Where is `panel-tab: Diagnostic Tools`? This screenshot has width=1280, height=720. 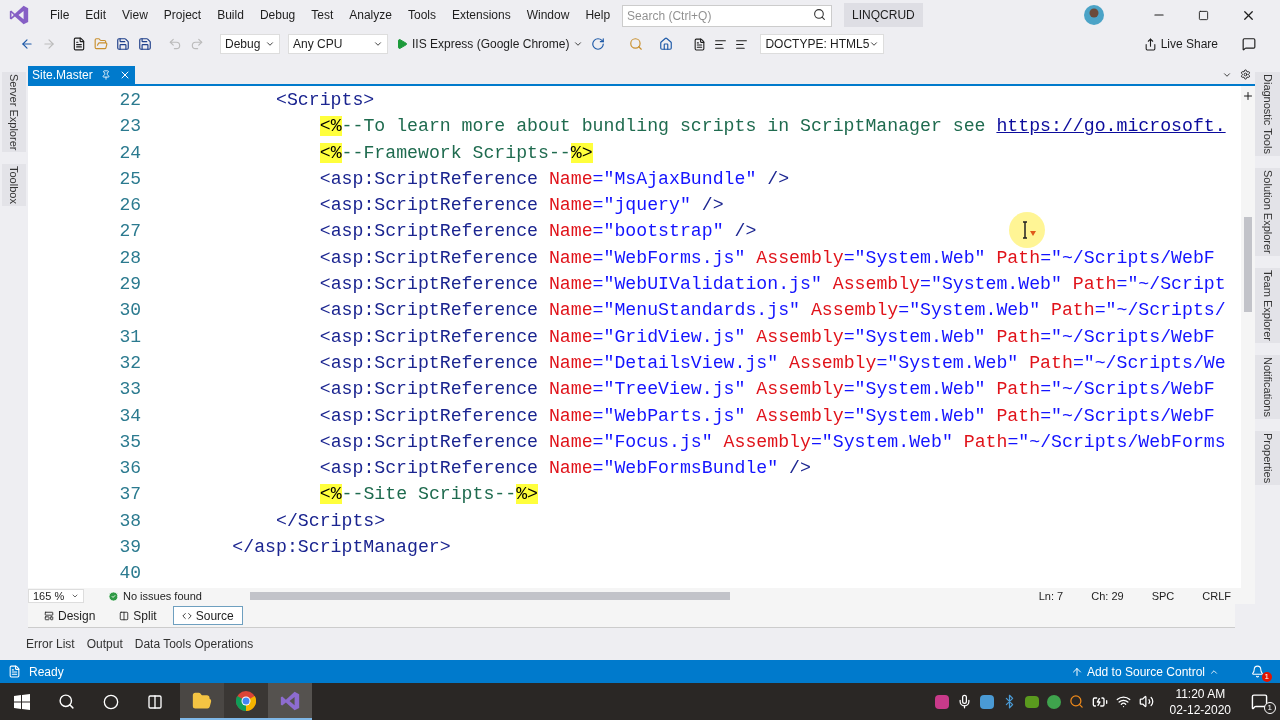 panel-tab: Diagnostic Tools is located at coordinates (1267, 114).